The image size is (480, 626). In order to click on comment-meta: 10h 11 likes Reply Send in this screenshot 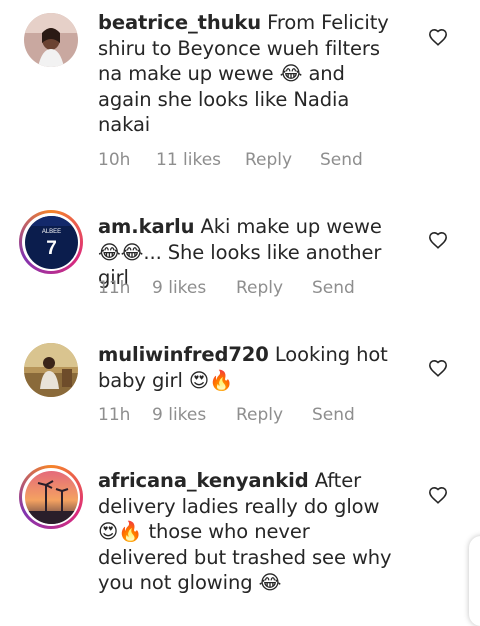, I will do `click(230, 160)`.